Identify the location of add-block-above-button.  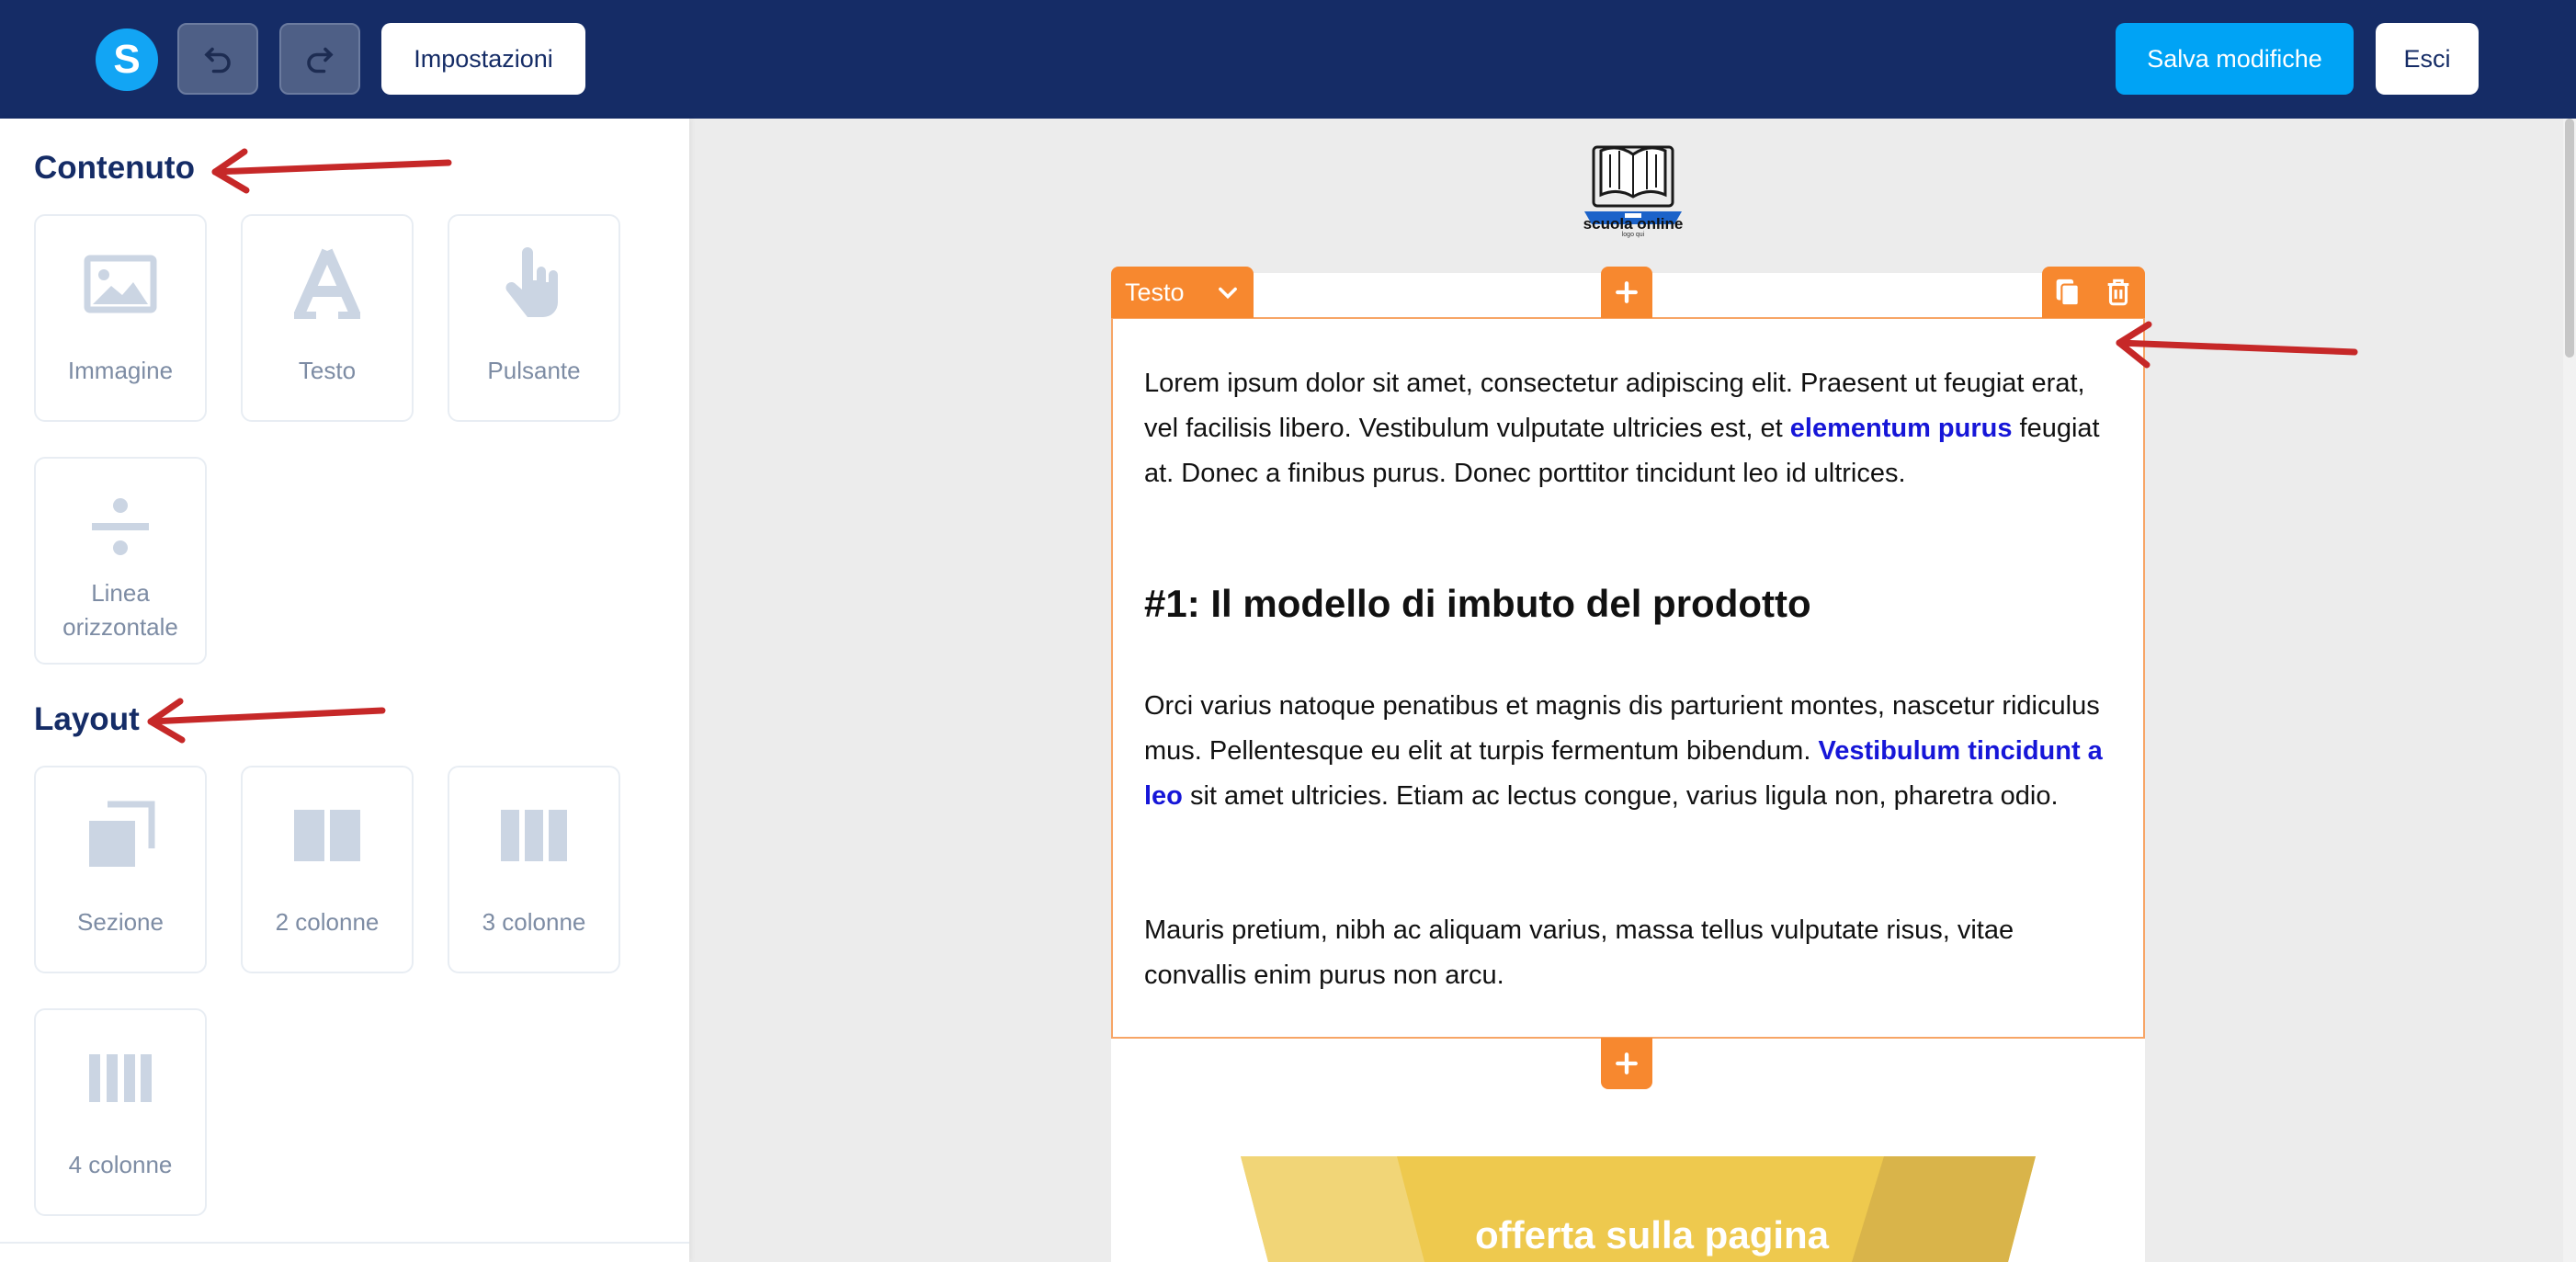
(1627, 292).